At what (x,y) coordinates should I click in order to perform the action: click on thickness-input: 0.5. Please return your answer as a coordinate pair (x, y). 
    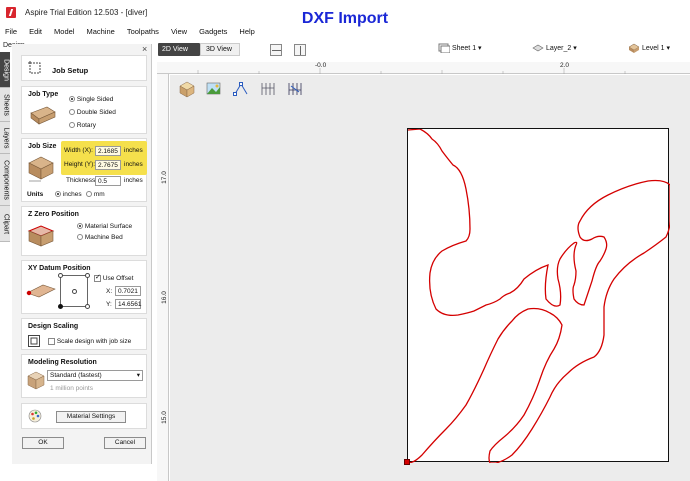
    Looking at the image, I should click on (108, 181).